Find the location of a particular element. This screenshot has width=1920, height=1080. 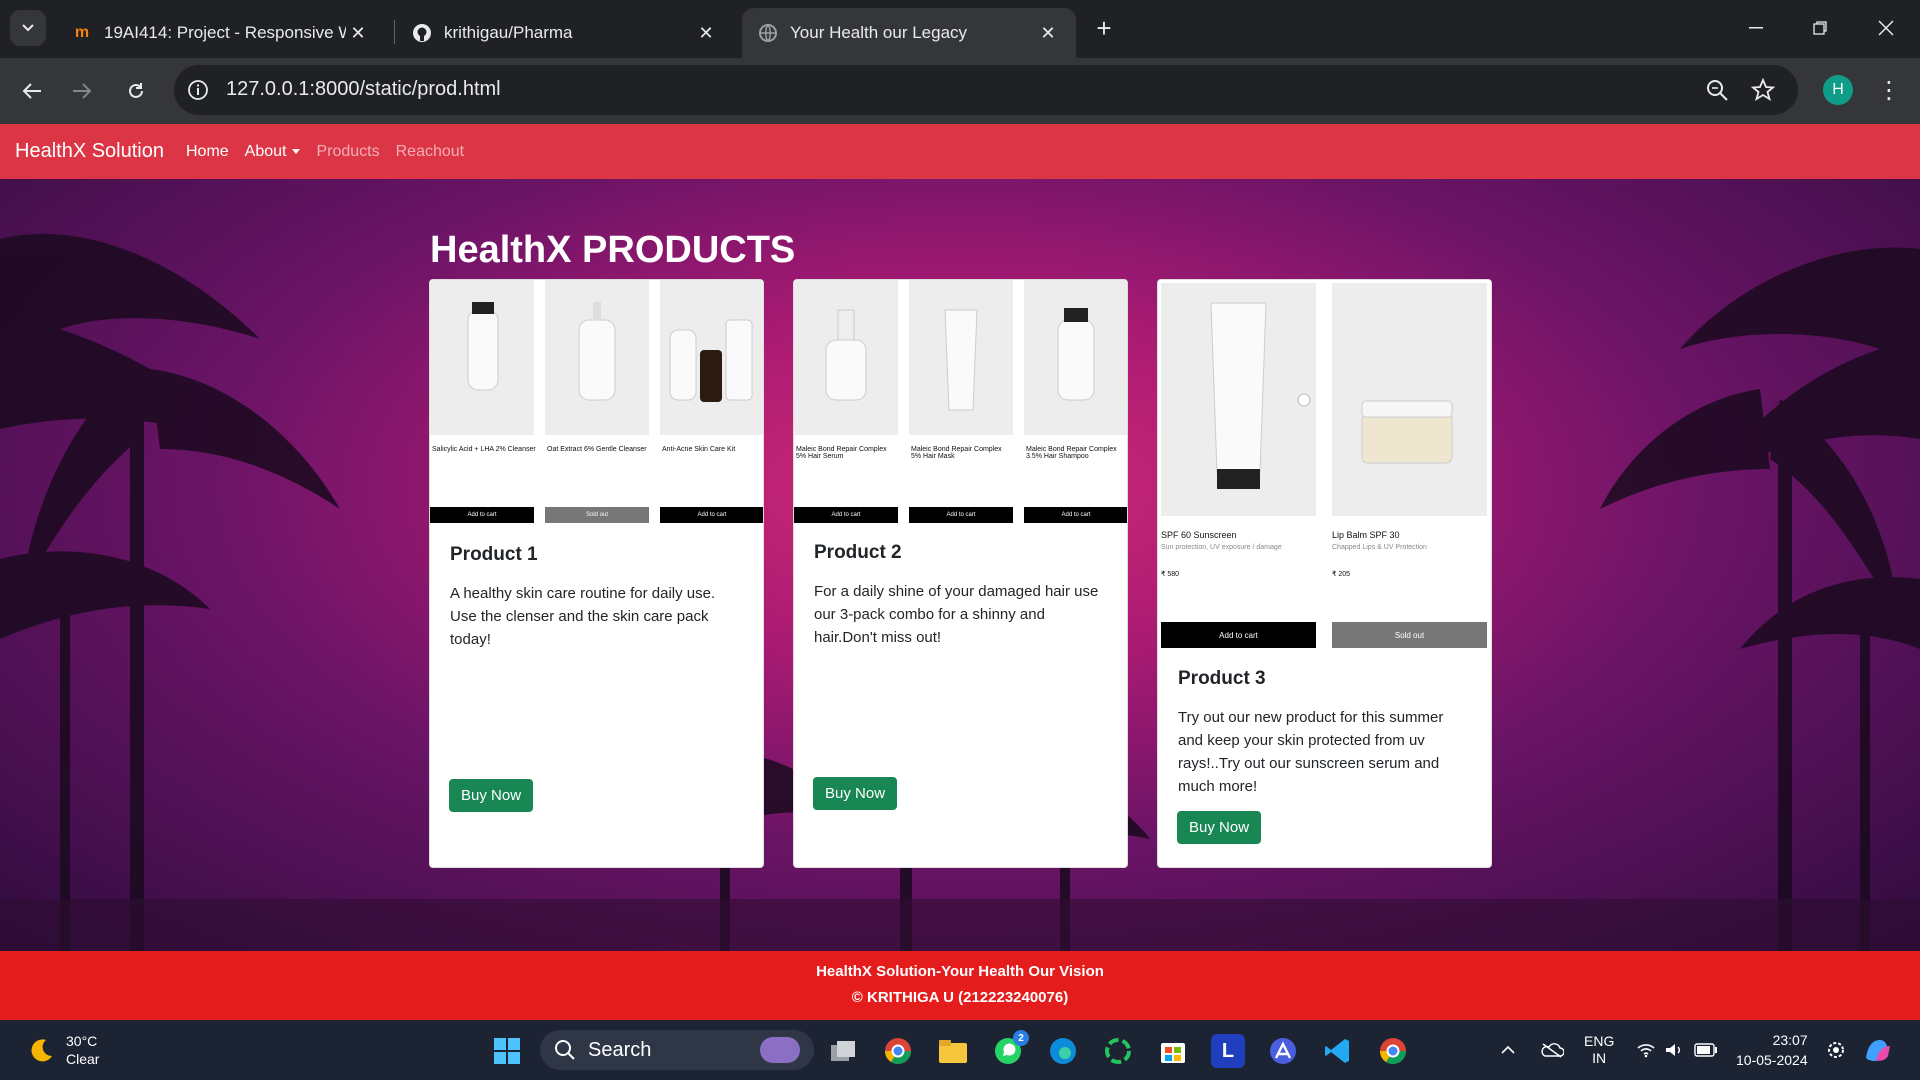

copilot-icon is located at coordinates (1877, 1050).